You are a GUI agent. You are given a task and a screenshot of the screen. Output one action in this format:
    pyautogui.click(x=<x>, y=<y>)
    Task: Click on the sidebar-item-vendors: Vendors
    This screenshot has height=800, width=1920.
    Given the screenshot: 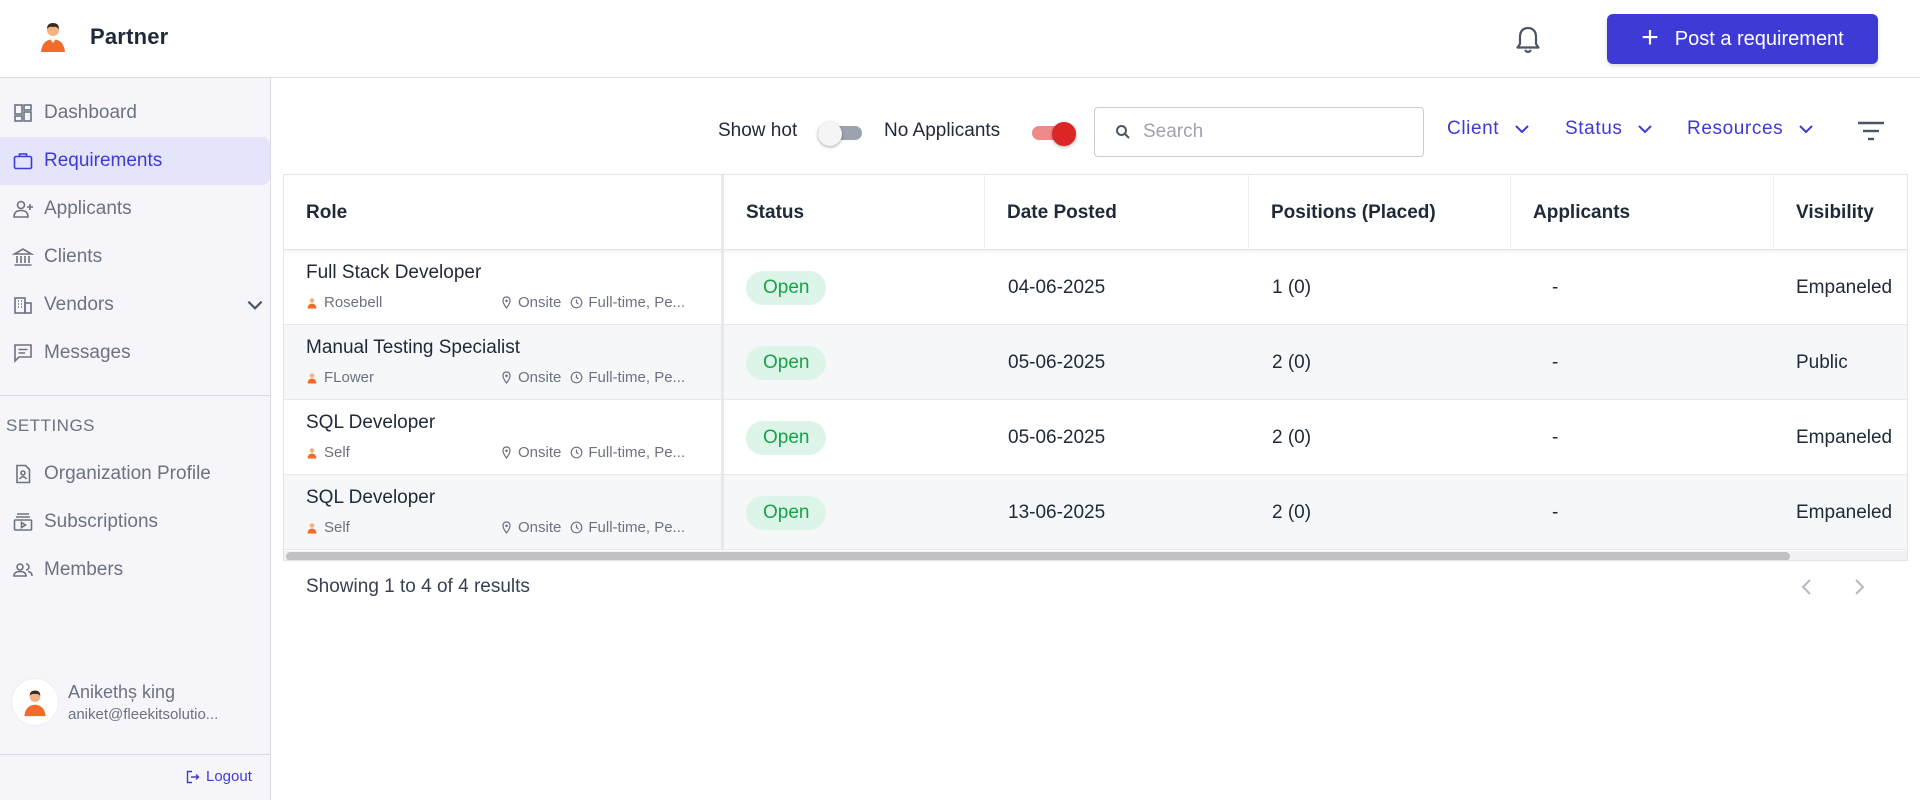 What is the action you would take?
    pyautogui.click(x=135, y=305)
    